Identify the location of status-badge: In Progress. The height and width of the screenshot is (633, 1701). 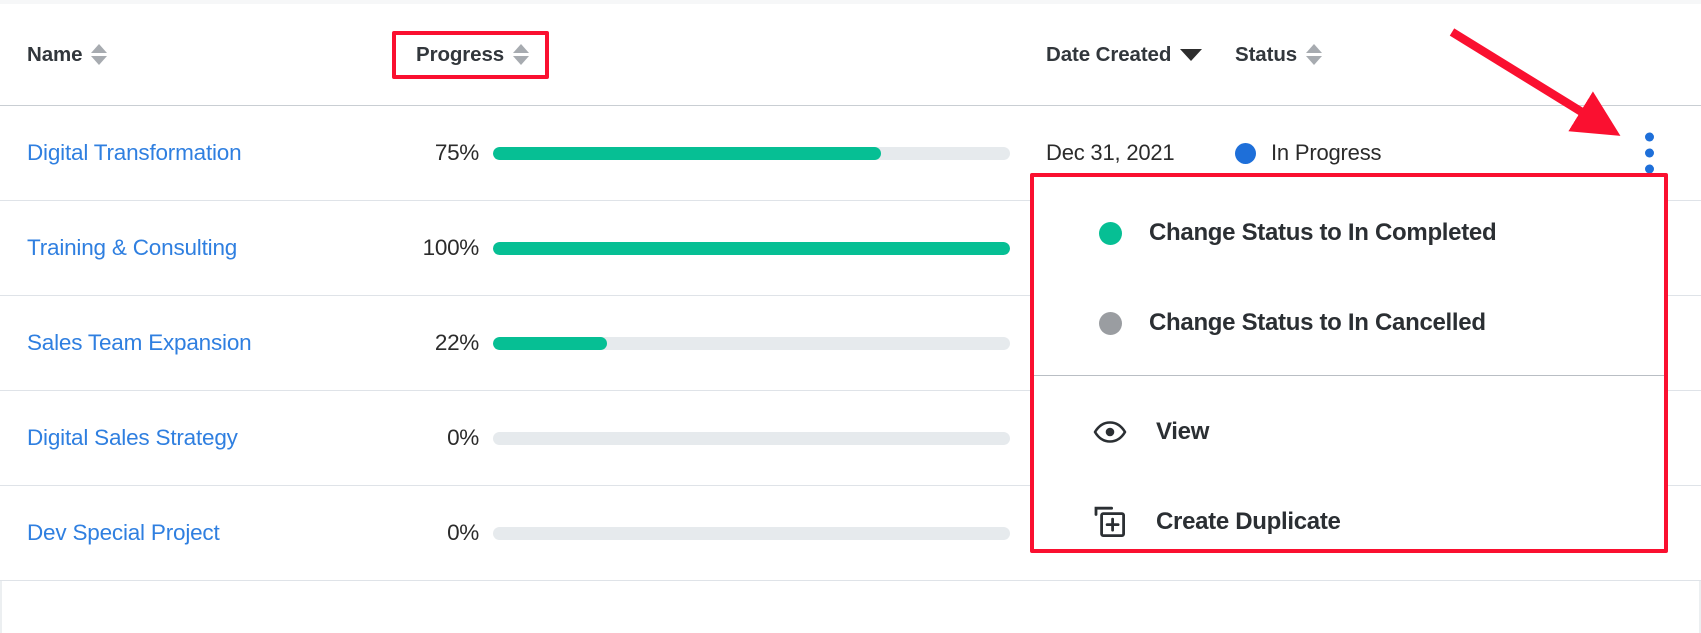
(1338, 153).